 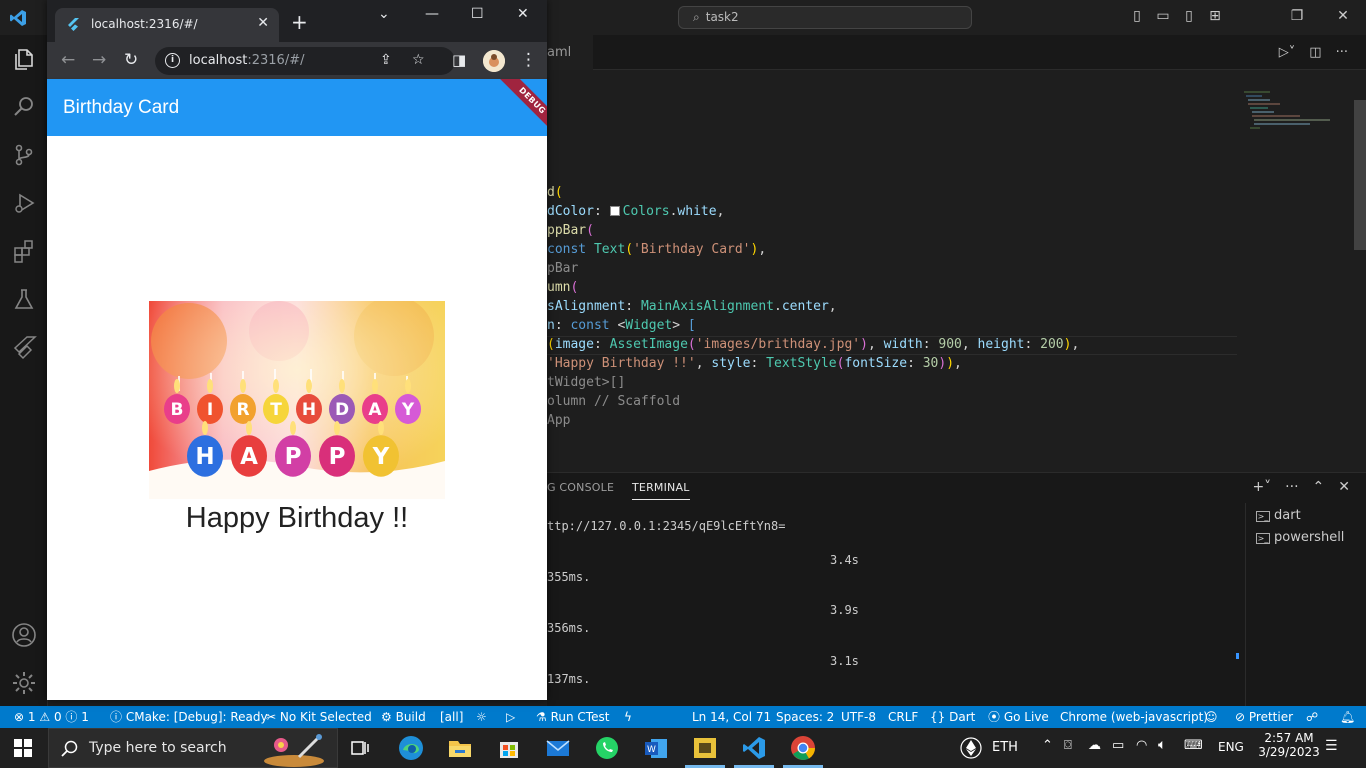 I want to click on extensions-icon, so click(x=24, y=251).